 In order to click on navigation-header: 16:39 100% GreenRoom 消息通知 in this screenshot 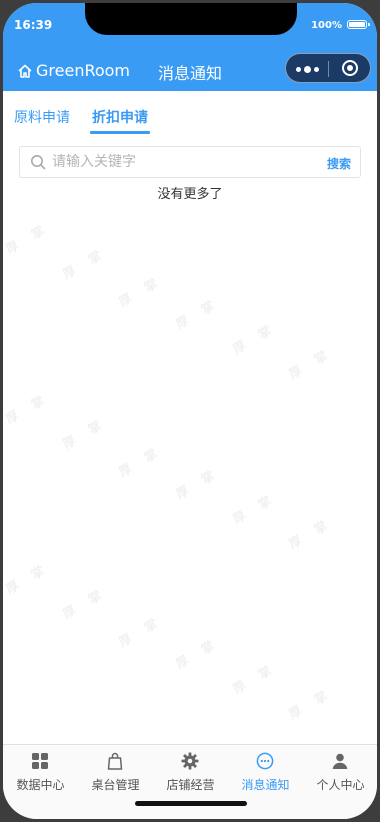, I will do `click(190, 47)`.